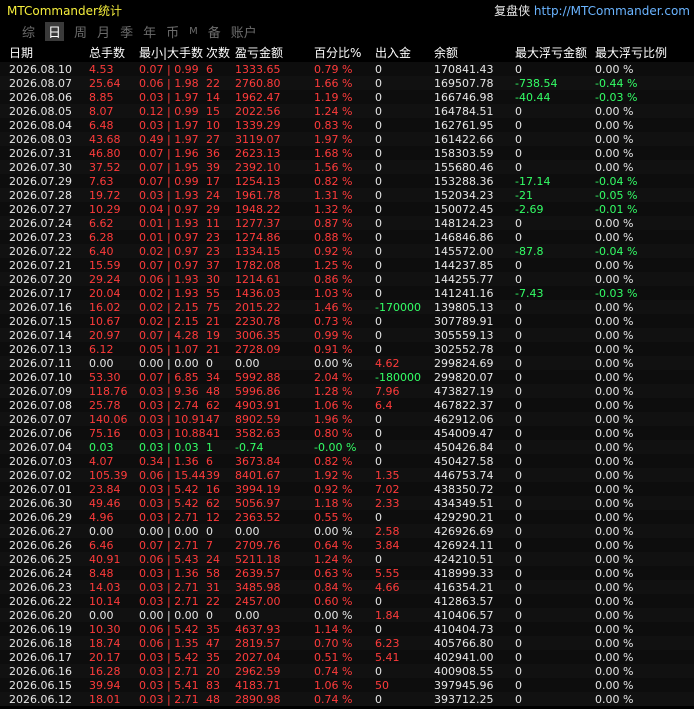 The width and height of the screenshot is (694, 709). I want to click on column-header: 总手数, so click(114, 52).